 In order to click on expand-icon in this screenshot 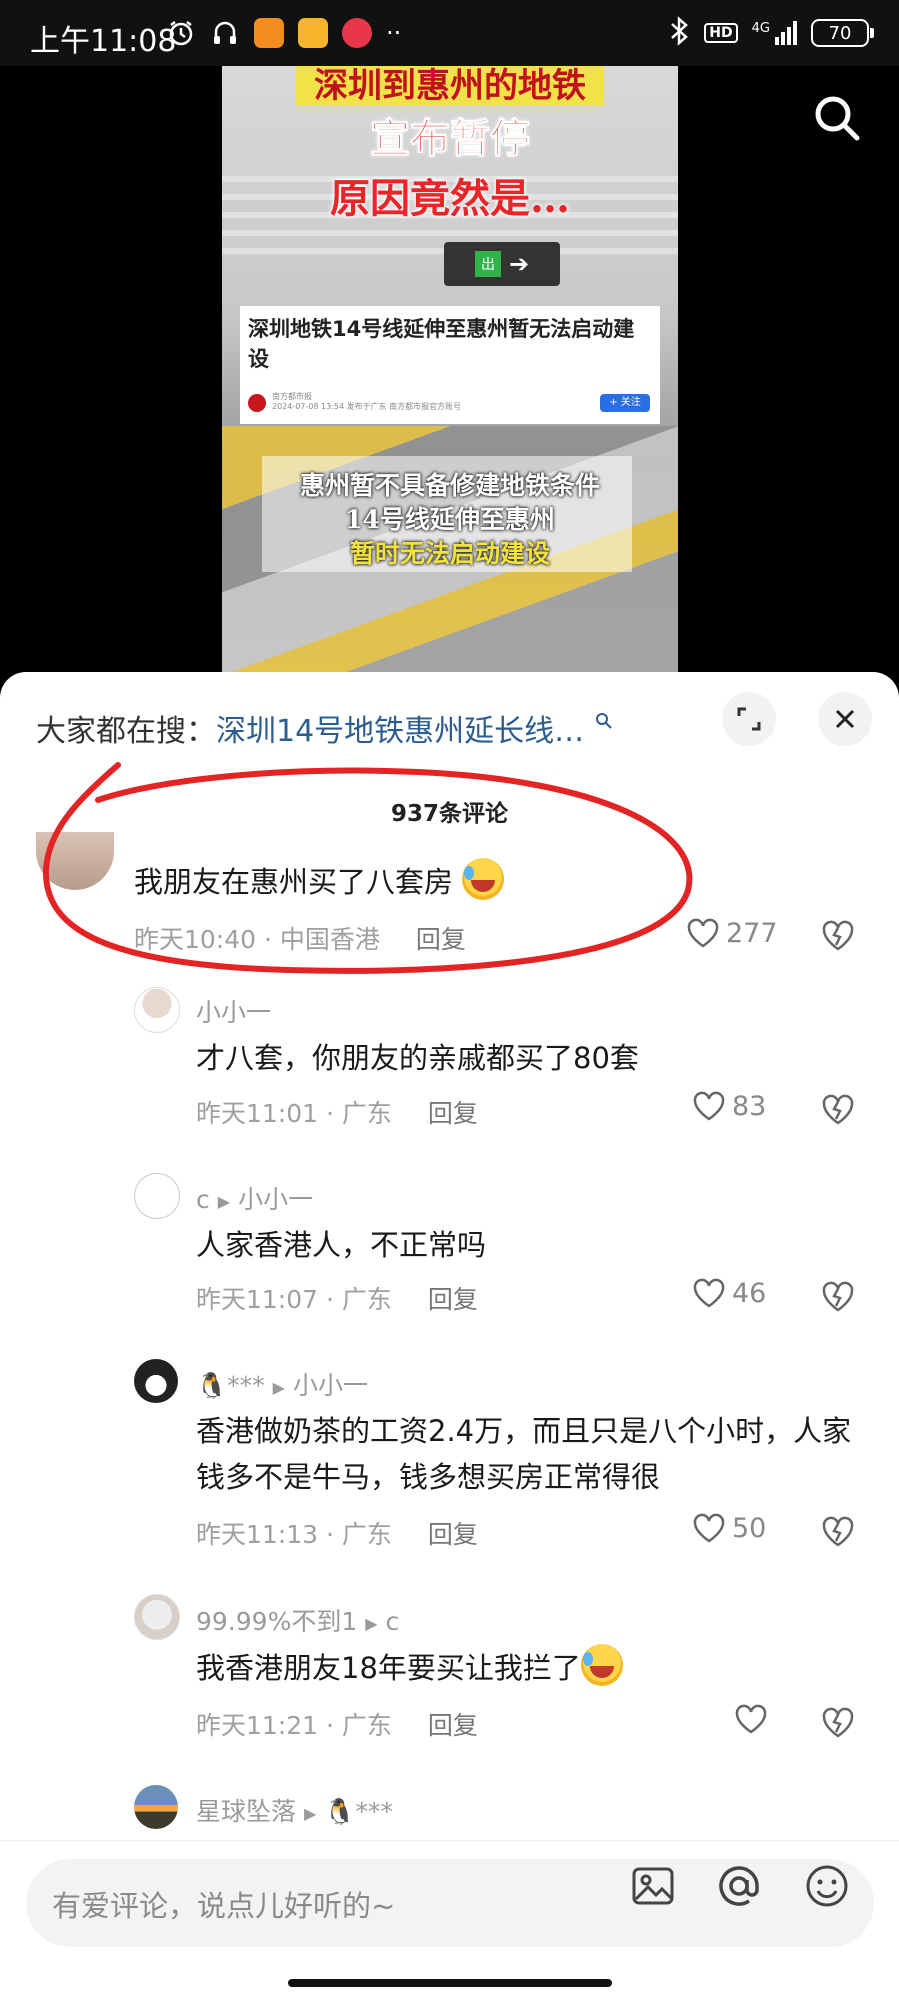, I will do `click(749, 719)`.